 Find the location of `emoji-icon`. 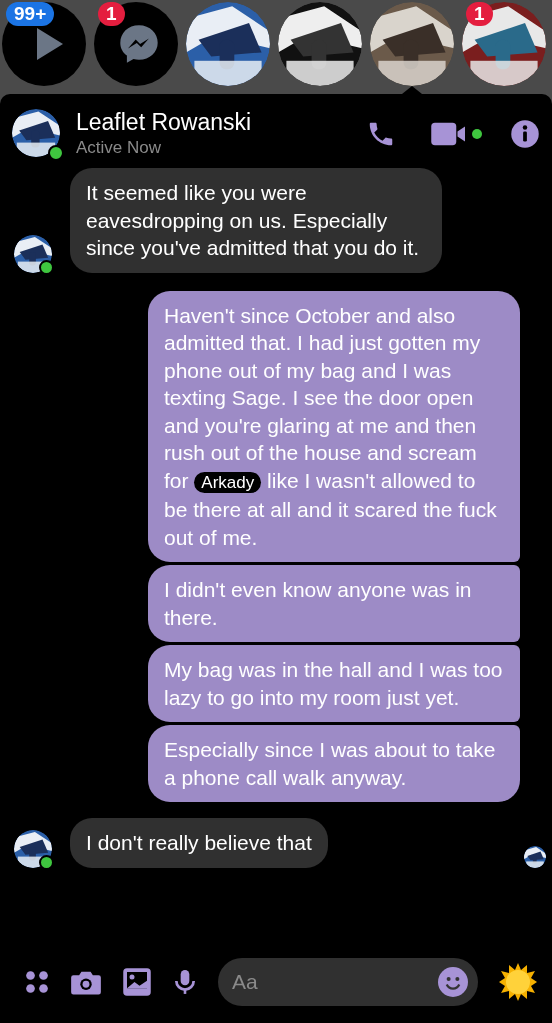

emoji-icon is located at coordinates (453, 982).